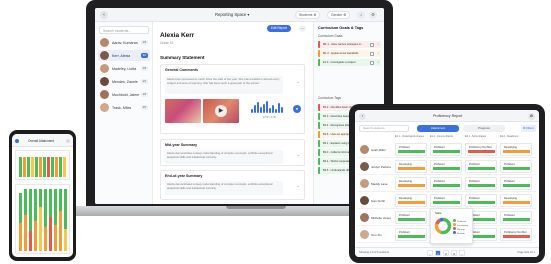 The width and height of the screenshot is (551, 264). I want to click on goal-tag: M1.1 - Uses various strategies to... ×, so click(349, 44).